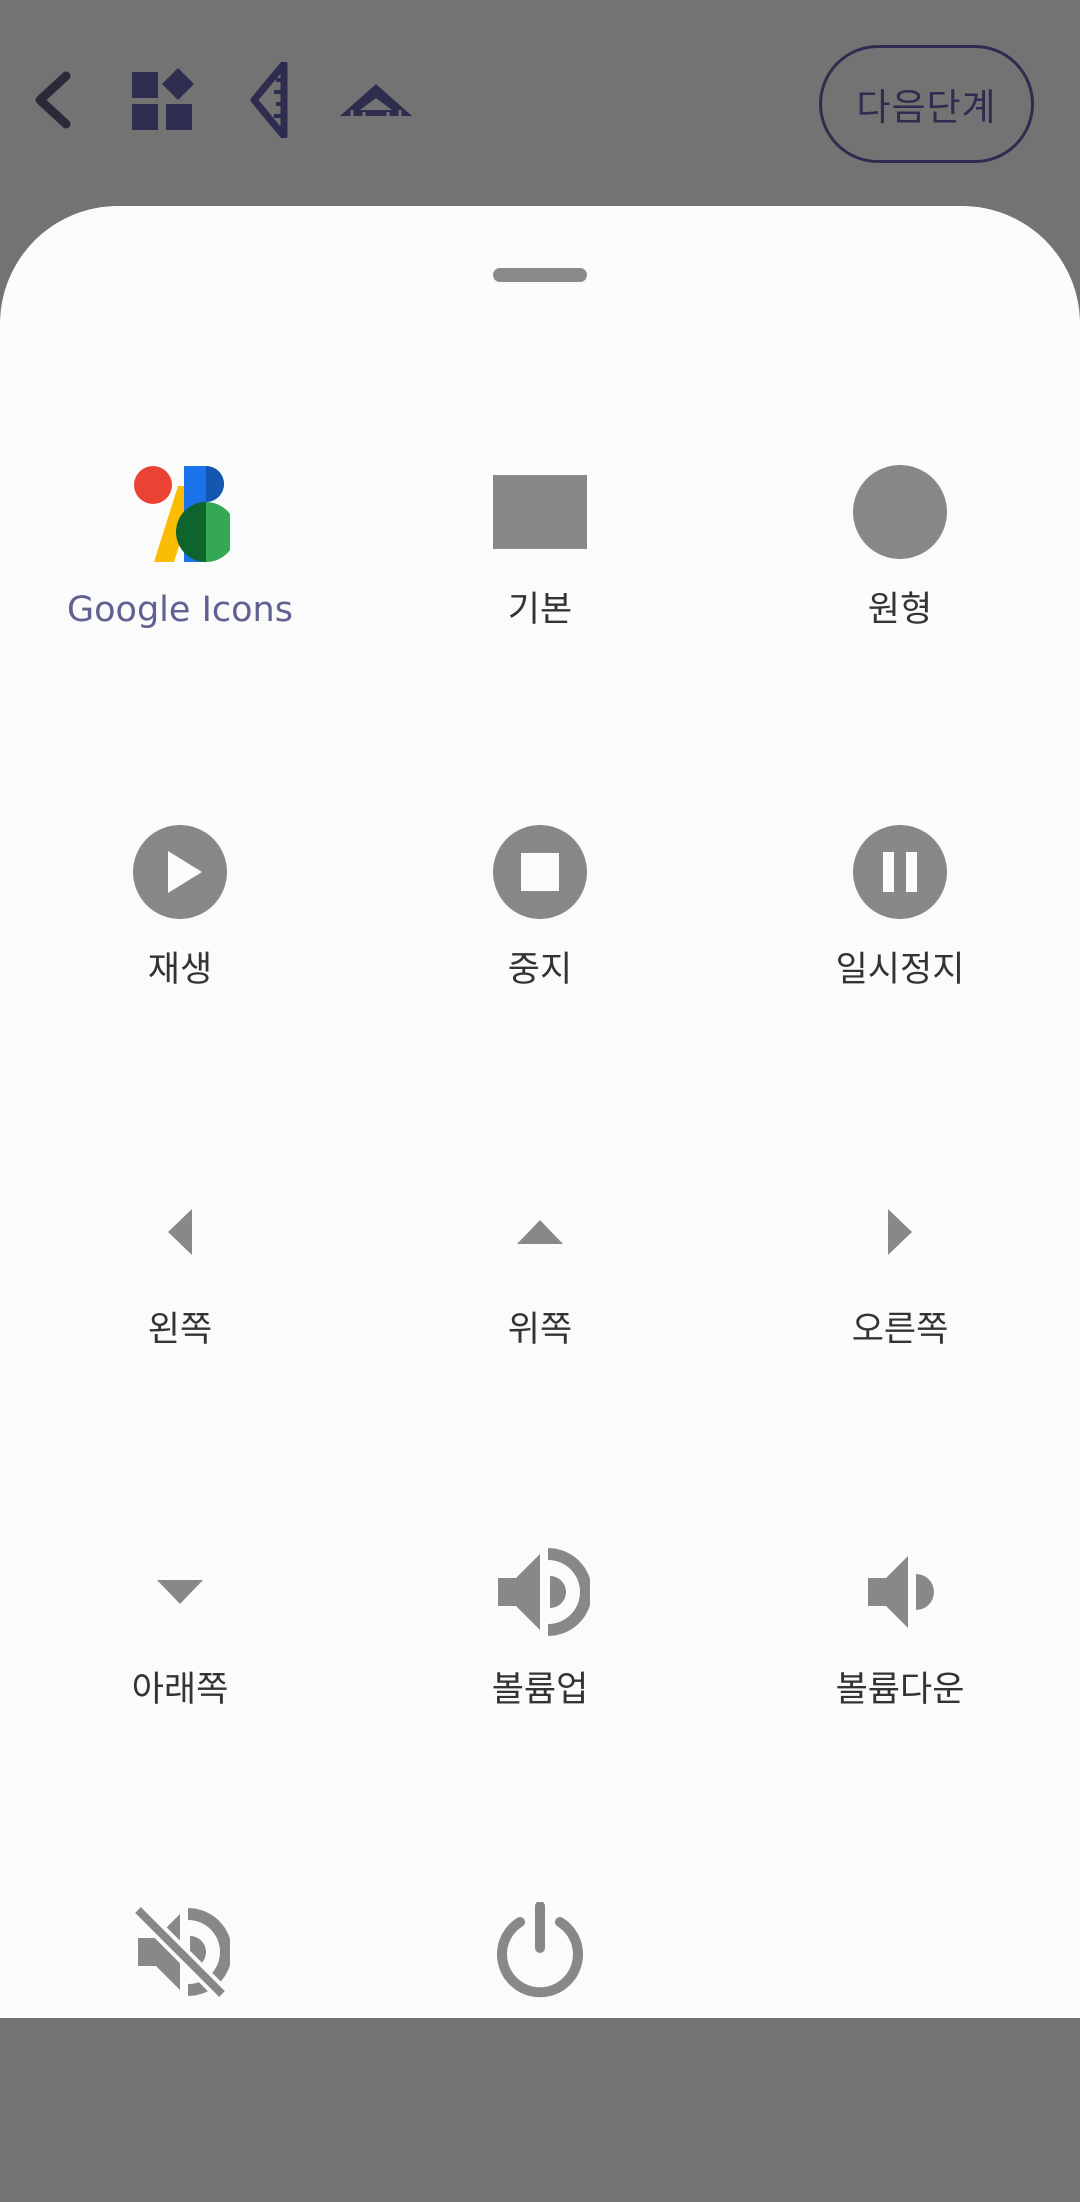  What do you see at coordinates (52, 100) in the screenshot?
I see `chevron-left-icon` at bounding box center [52, 100].